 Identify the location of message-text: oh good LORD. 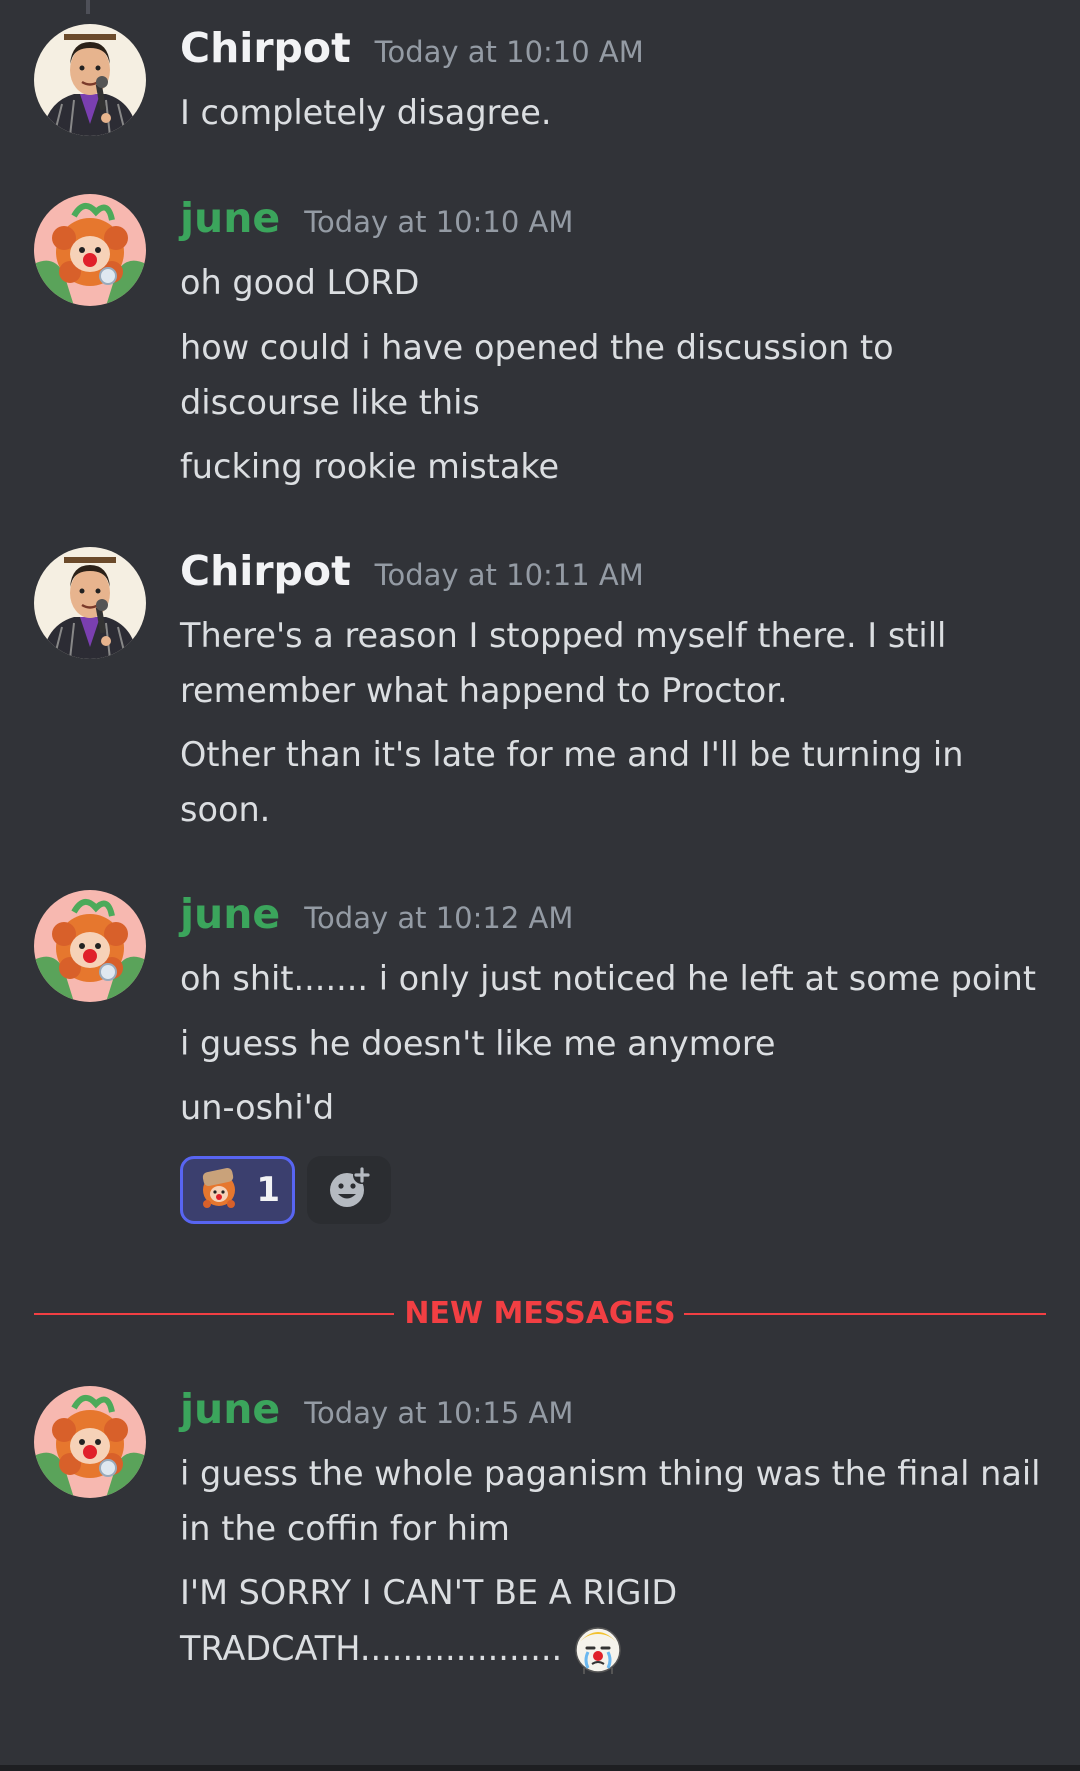
(300, 282).